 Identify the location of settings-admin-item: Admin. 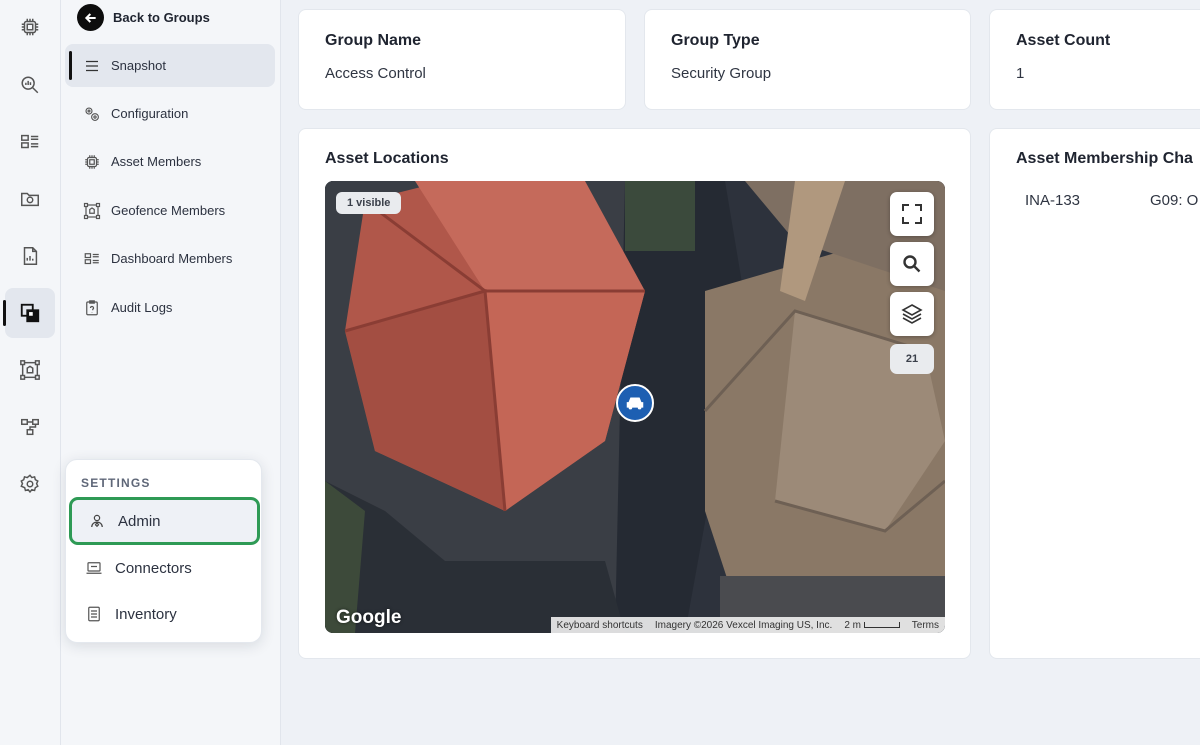
(164, 521).